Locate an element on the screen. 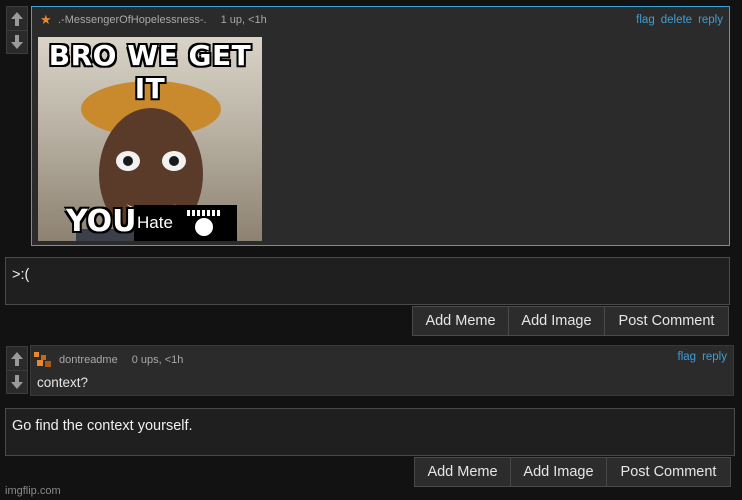 The height and width of the screenshot is (500, 742). comment-meta: ★ .-MessengerOfHopelessness-. 1 up, <1h is located at coordinates (153, 19).